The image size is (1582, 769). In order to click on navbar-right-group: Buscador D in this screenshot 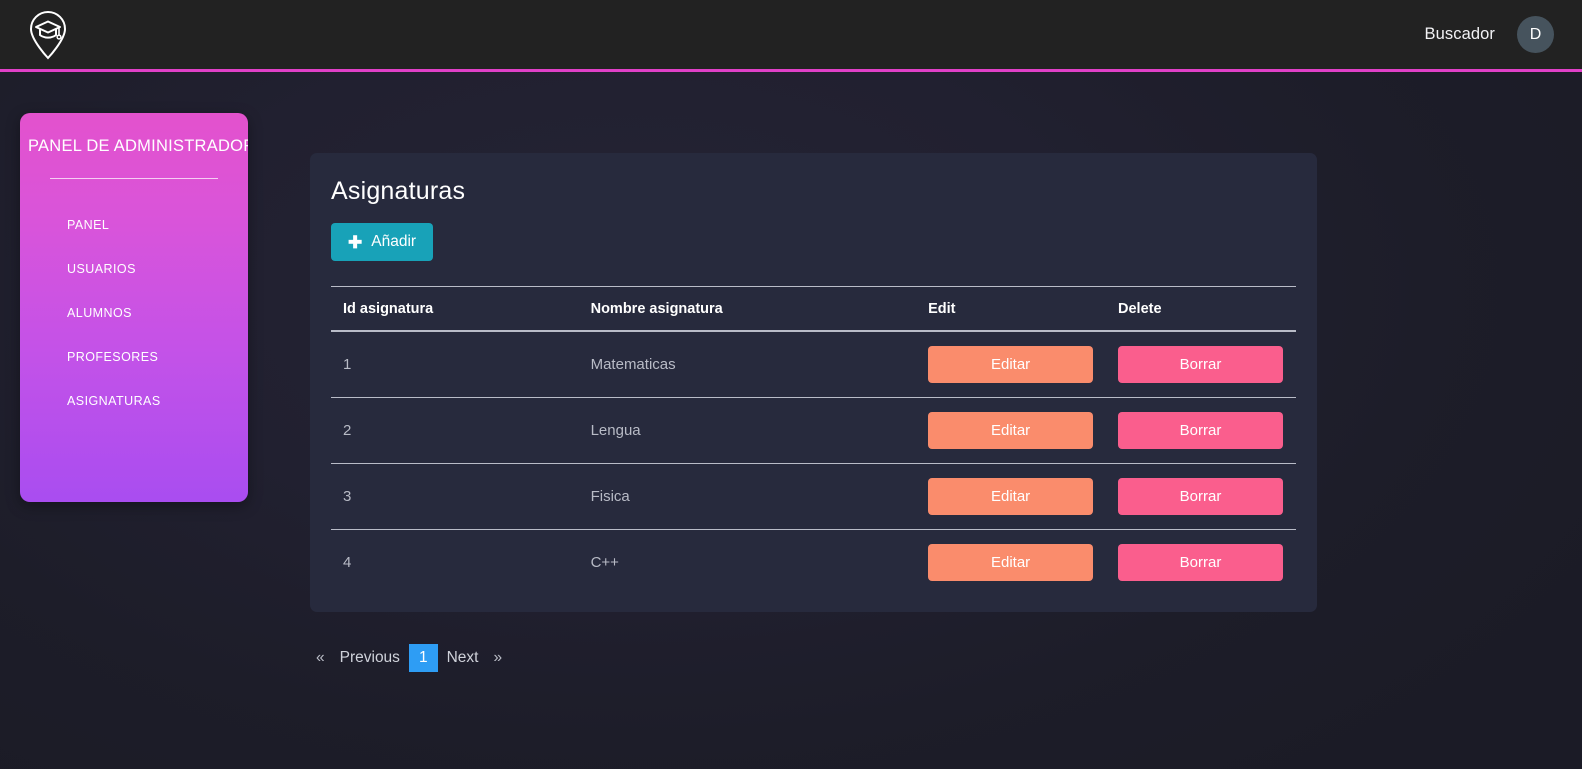, I will do `click(1489, 34)`.